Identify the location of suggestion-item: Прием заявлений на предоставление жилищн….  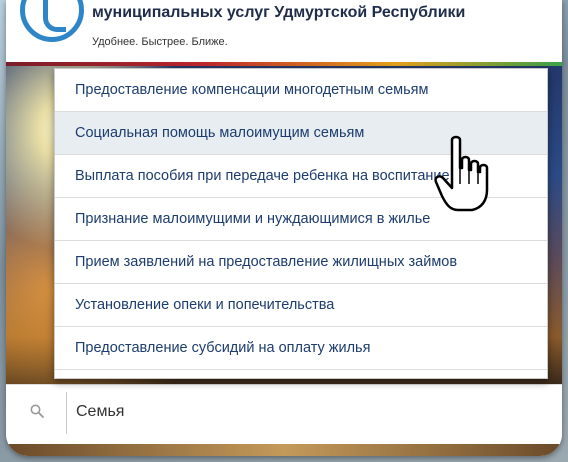
(301, 262).